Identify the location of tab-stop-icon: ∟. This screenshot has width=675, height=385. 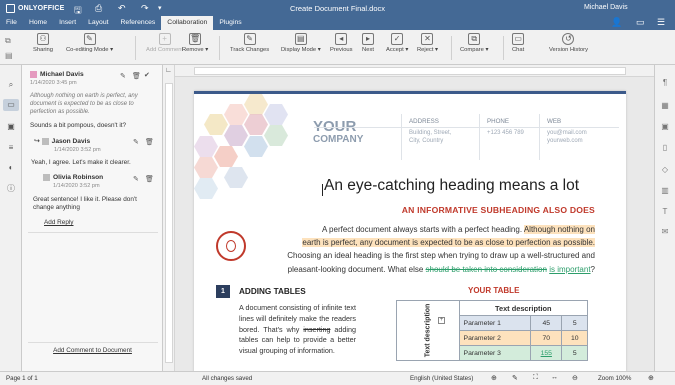
(168, 70).